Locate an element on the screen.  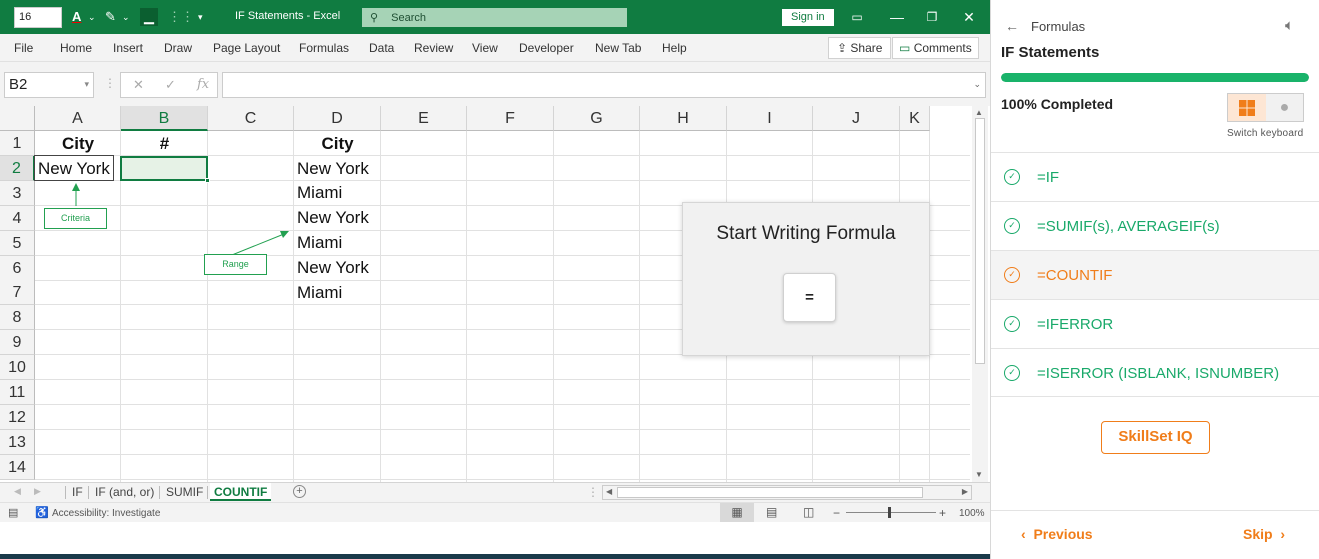
chevron-down-icon: ▾ is located at coordinates (86, 84).